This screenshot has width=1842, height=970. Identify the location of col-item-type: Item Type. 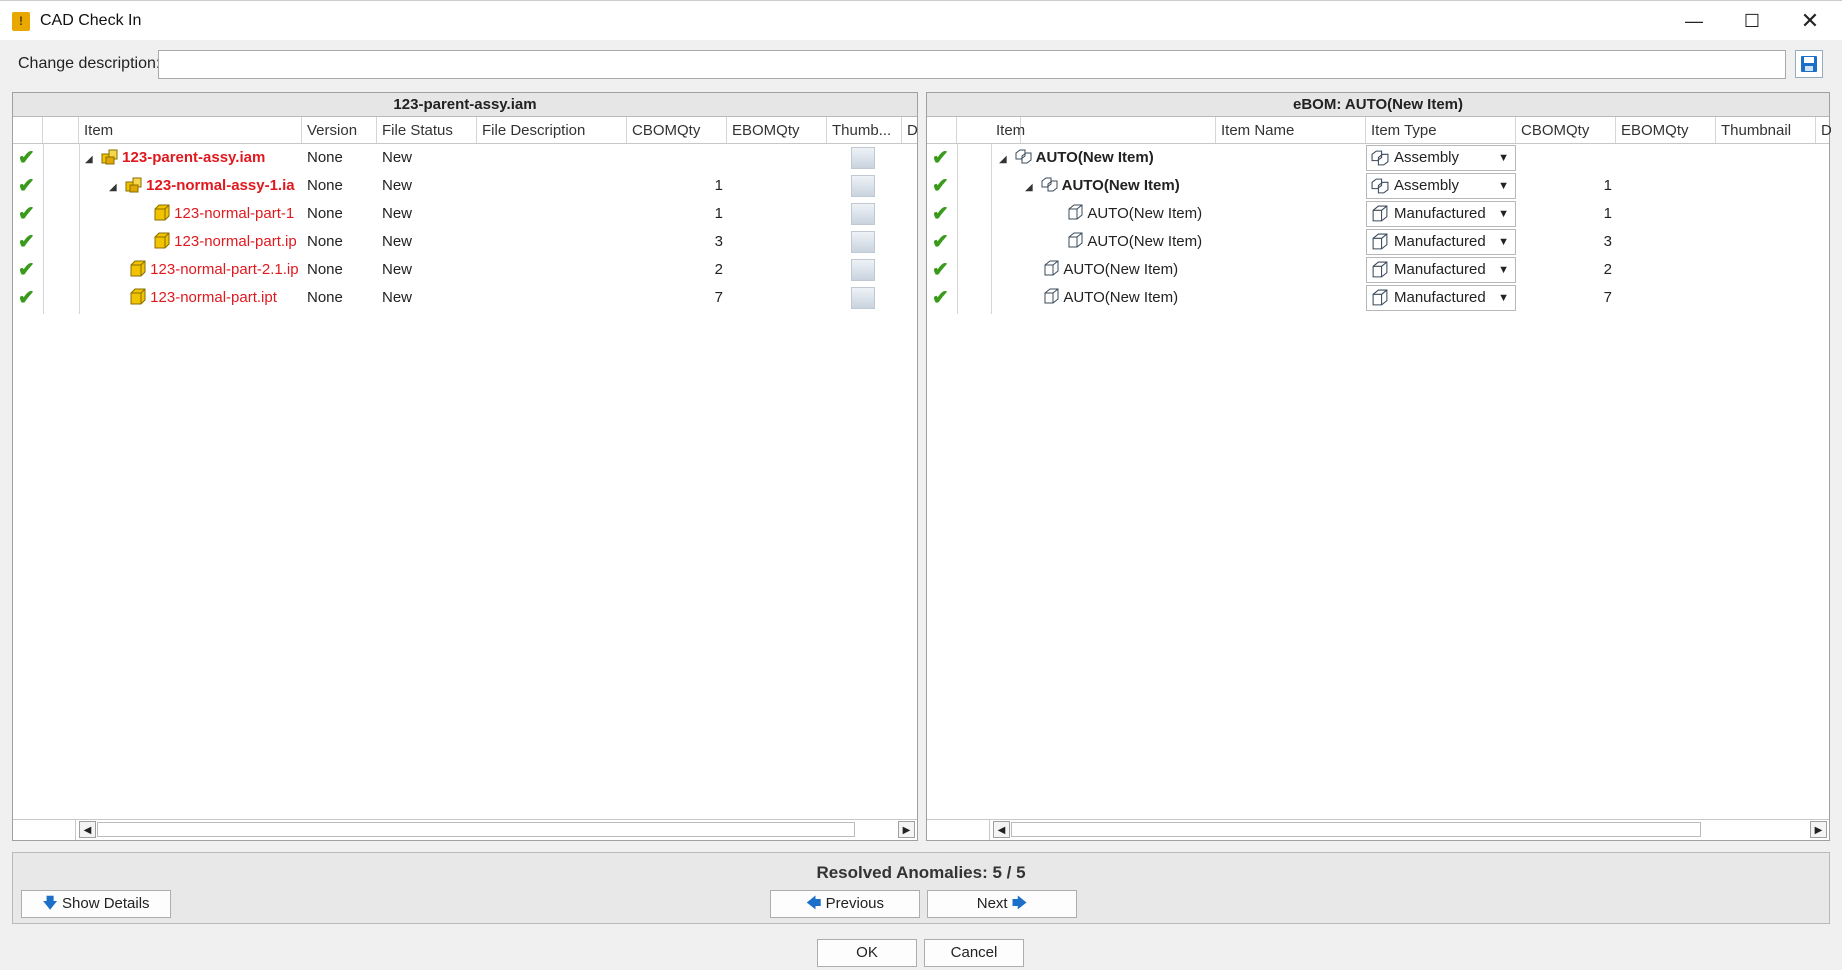
(1441, 130).